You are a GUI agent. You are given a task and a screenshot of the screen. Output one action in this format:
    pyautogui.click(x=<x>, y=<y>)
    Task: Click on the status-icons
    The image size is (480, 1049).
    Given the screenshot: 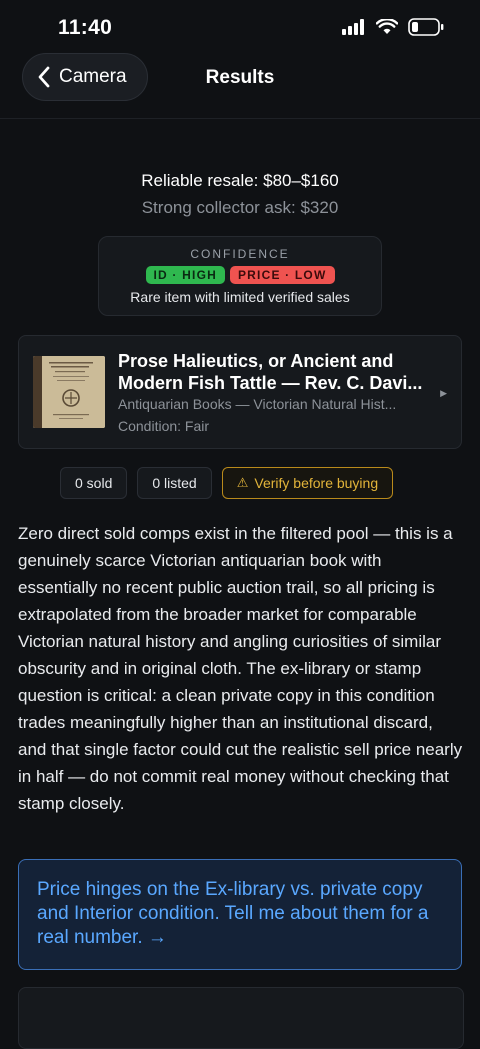 What is the action you would take?
    pyautogui.click(x=393, y=27)
    